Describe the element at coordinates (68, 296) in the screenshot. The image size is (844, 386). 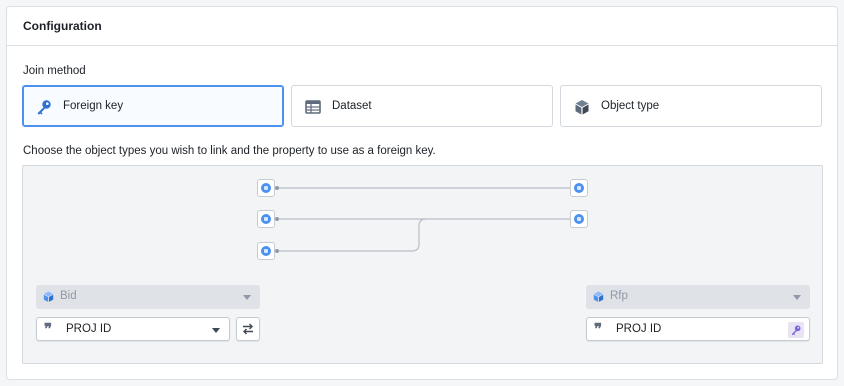
I see `left-object-type-label: Bid` at that location.